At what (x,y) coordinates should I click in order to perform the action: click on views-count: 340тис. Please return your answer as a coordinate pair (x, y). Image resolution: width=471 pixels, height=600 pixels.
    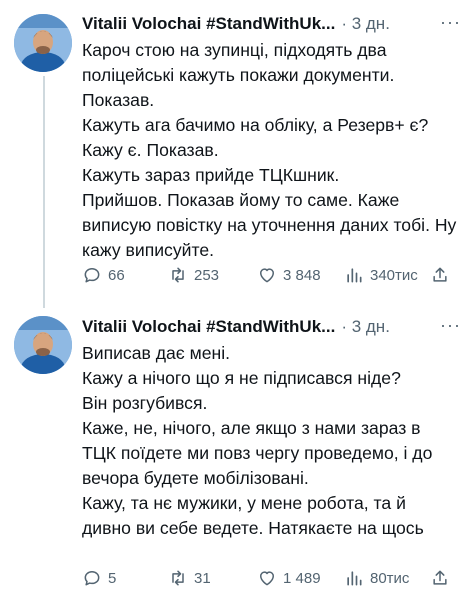
    Looking at the image, I should click on (394, 275).